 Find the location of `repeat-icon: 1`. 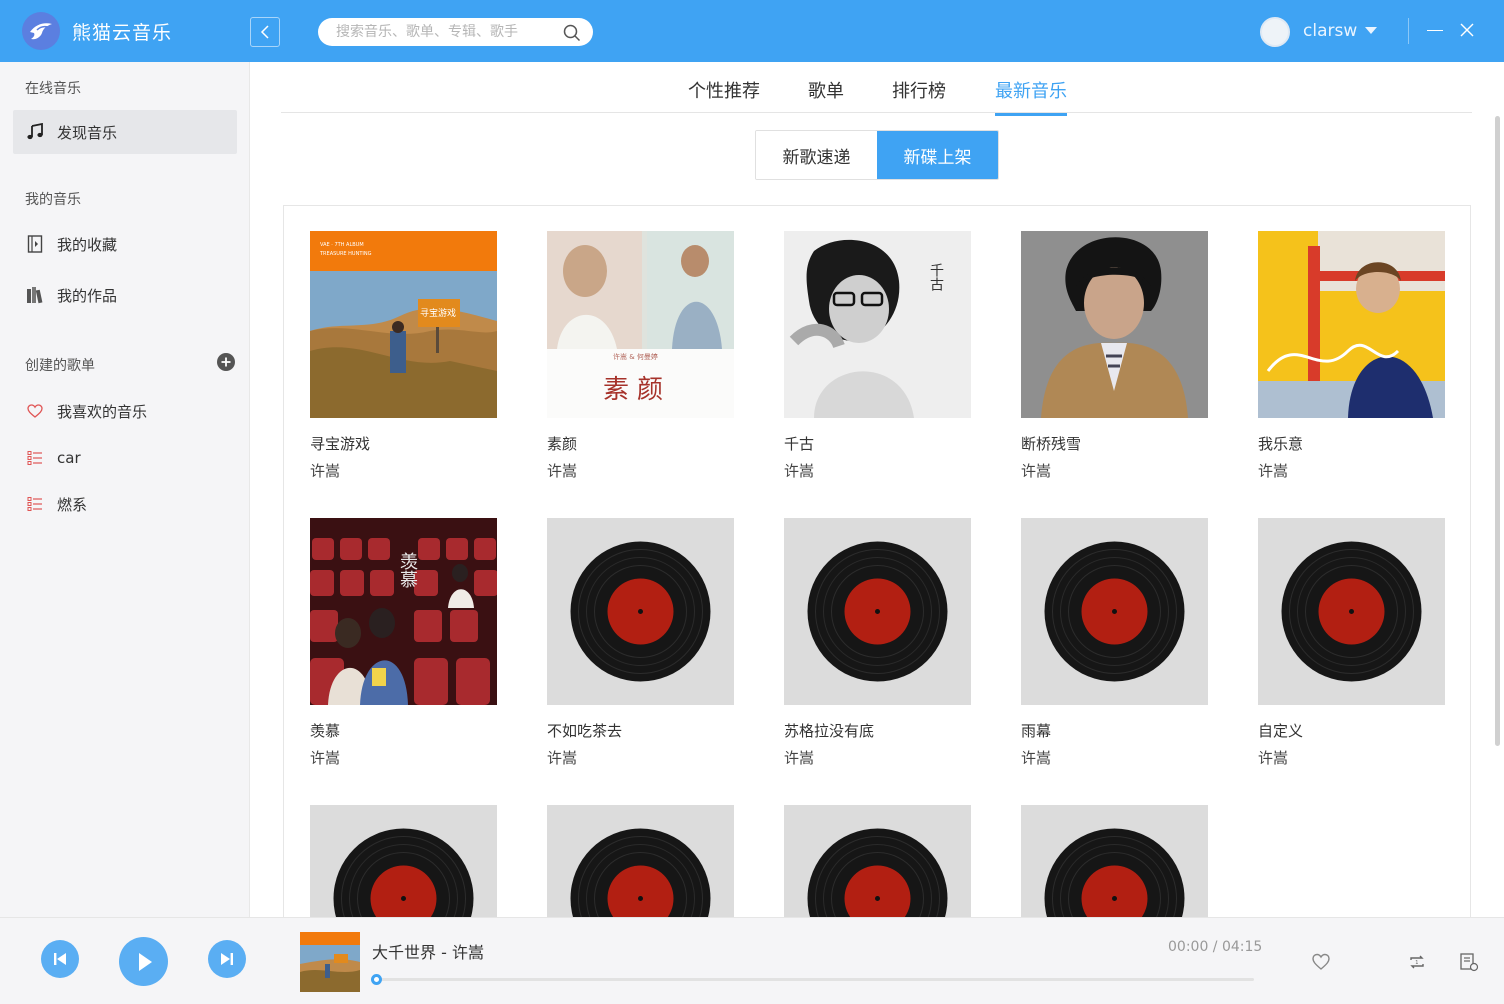

repeat-icon: 1 is located at coordinates (1417, 962).